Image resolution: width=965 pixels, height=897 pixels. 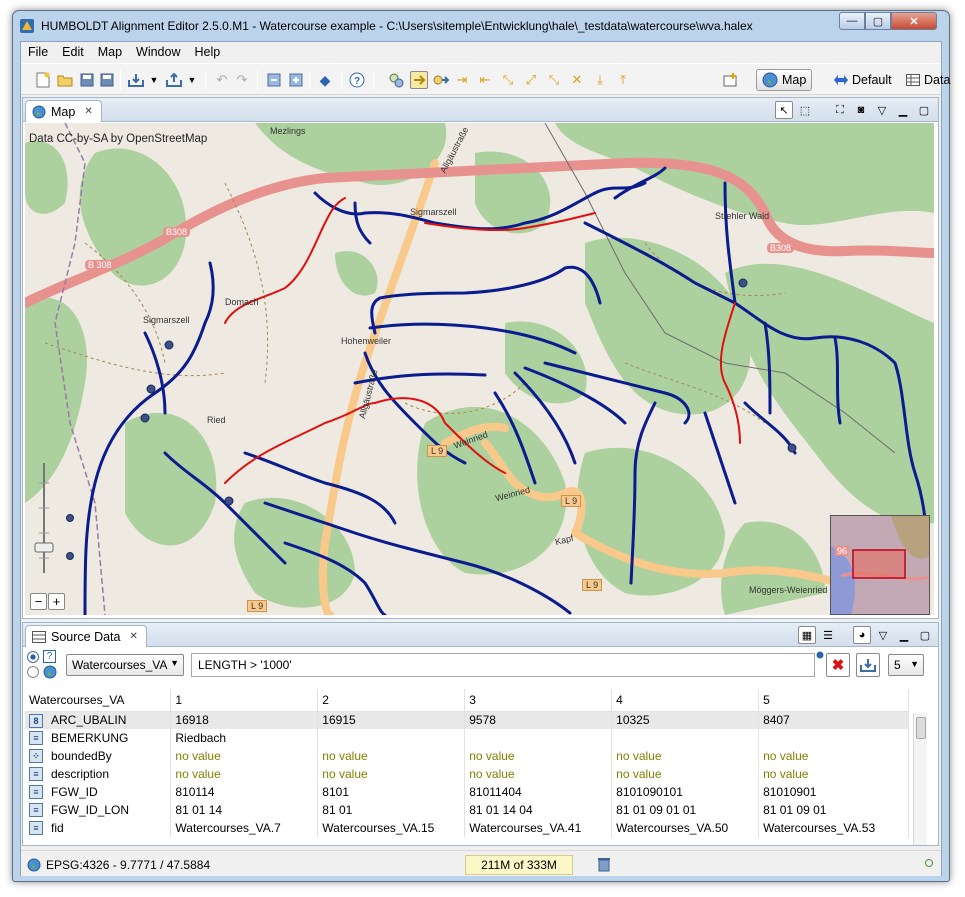 I want to click on map-overview: 96, so click(x=880, y=565).